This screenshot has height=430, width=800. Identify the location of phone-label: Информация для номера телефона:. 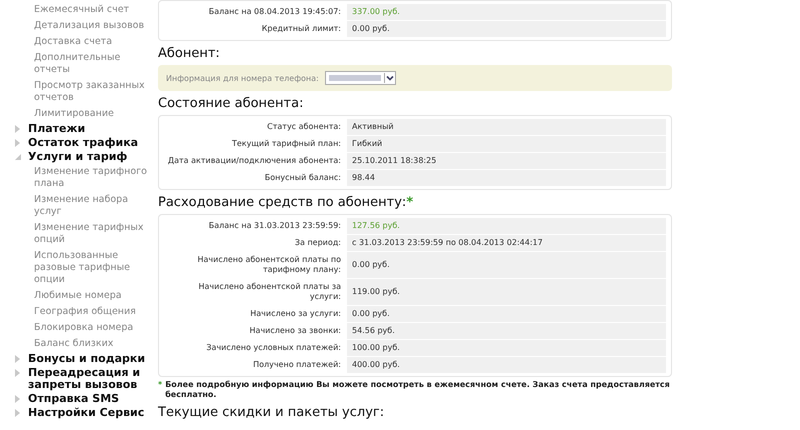
(242, 78).